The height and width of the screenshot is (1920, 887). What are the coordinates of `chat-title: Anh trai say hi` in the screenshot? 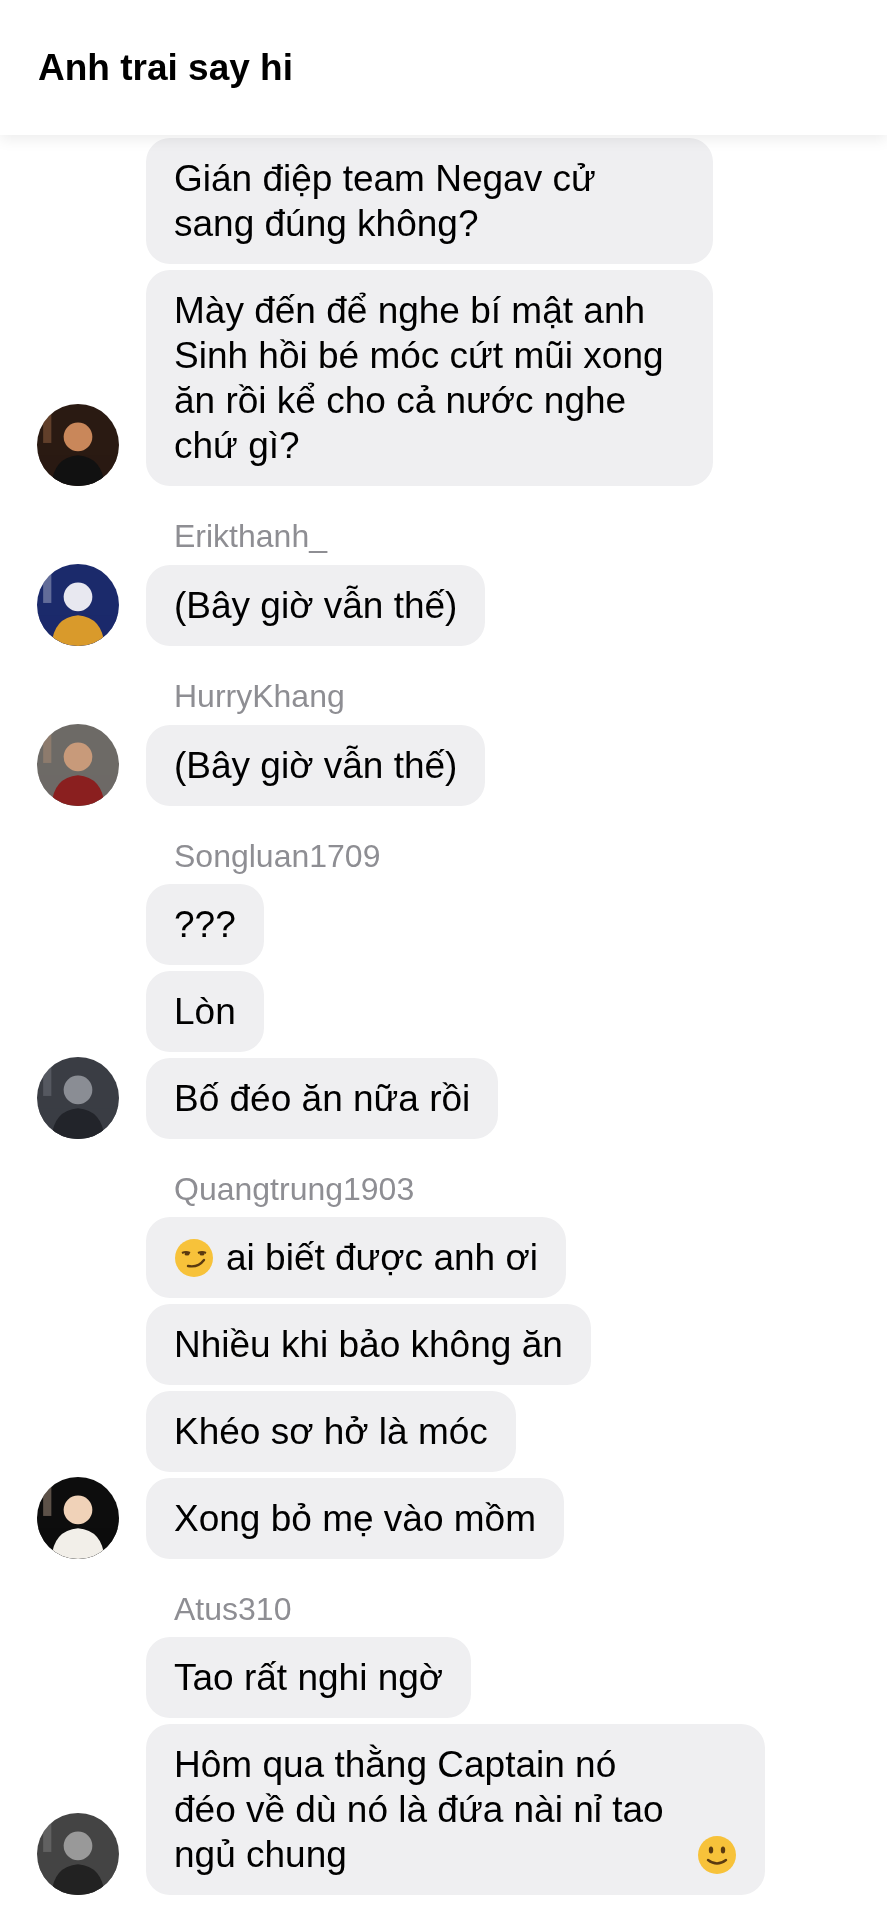 It's located at (165, 67).